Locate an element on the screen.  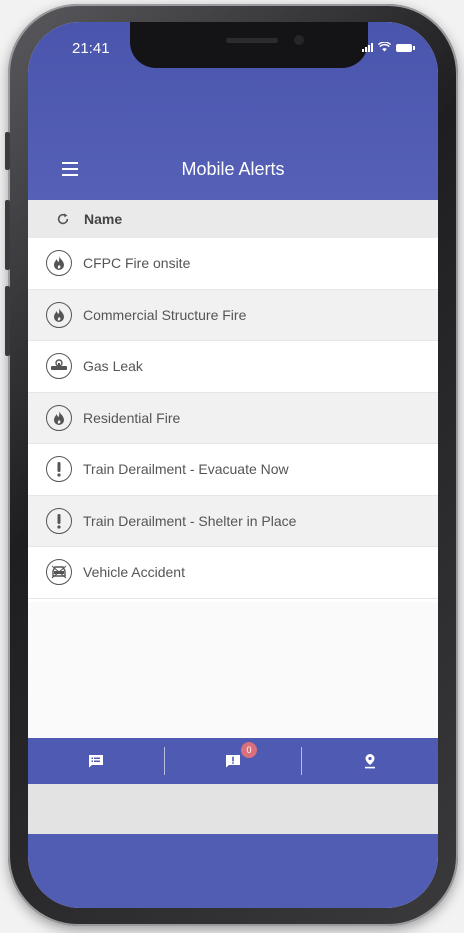
battery-icon is located at coordinates (405, 48).